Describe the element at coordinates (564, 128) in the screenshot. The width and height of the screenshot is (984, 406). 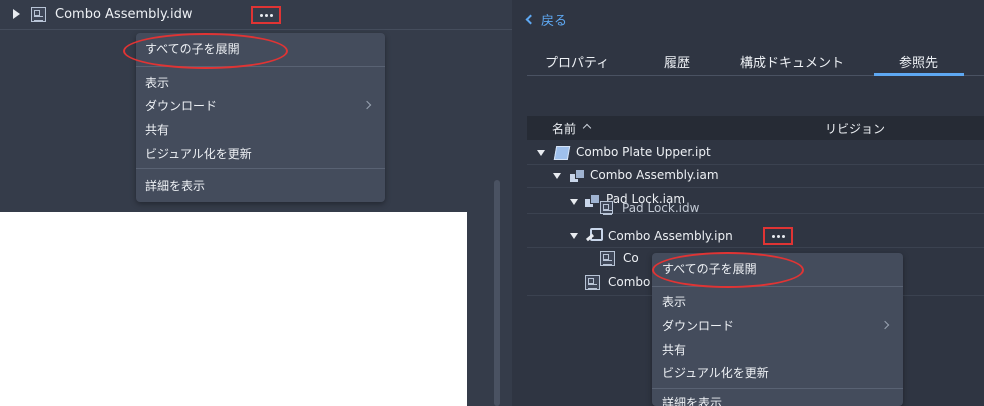
I see `column-name-header: 名前` at that location.